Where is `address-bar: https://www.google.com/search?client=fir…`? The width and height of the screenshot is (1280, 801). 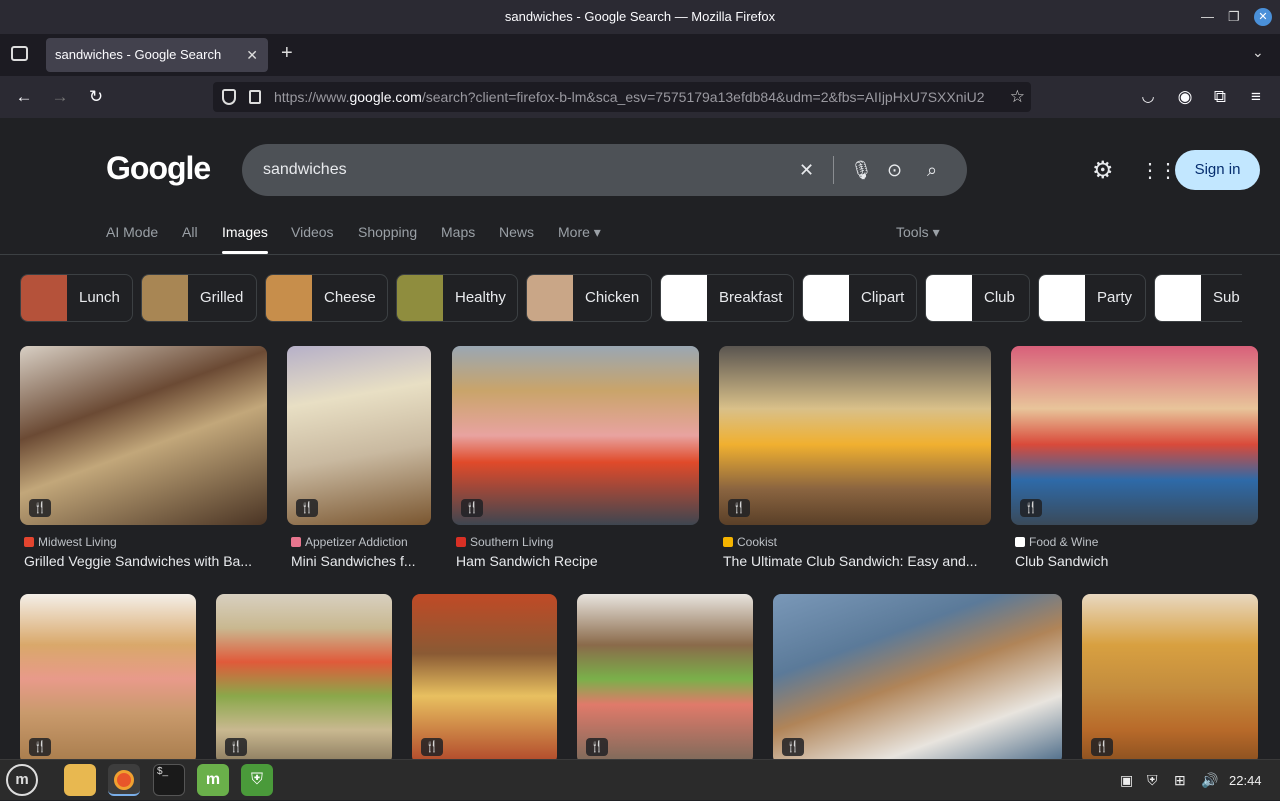
address-bar: https://www.google.com/search?client=fir… is located at coordinates (622, 97).